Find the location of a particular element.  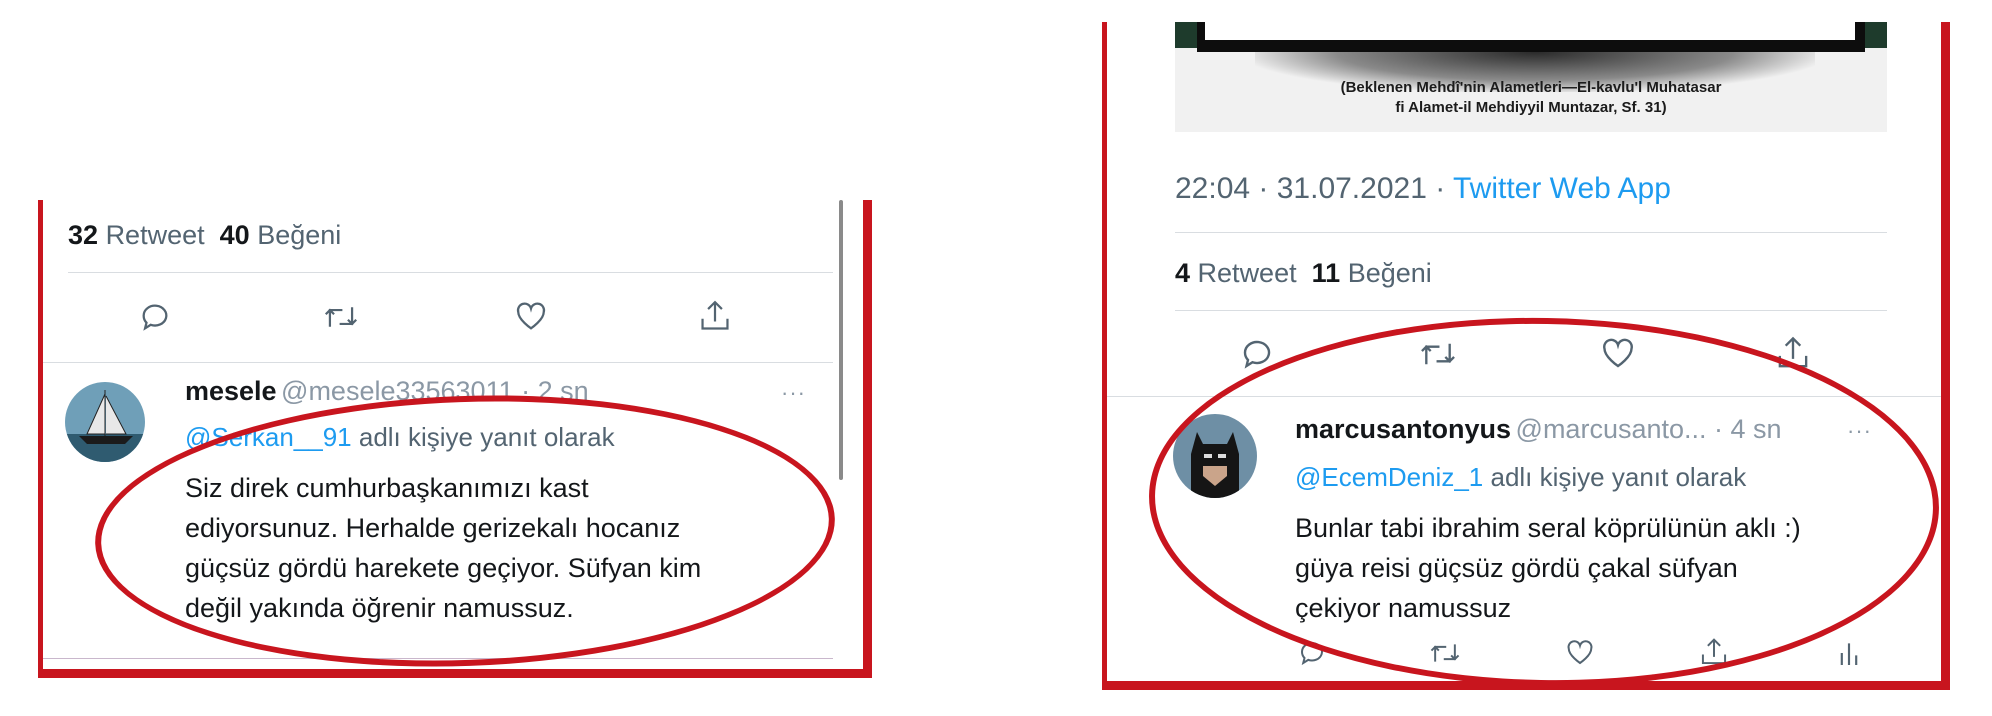

tweet-stats: 32 Retweet 40 Beğeni is located at coordinates (204, 235).